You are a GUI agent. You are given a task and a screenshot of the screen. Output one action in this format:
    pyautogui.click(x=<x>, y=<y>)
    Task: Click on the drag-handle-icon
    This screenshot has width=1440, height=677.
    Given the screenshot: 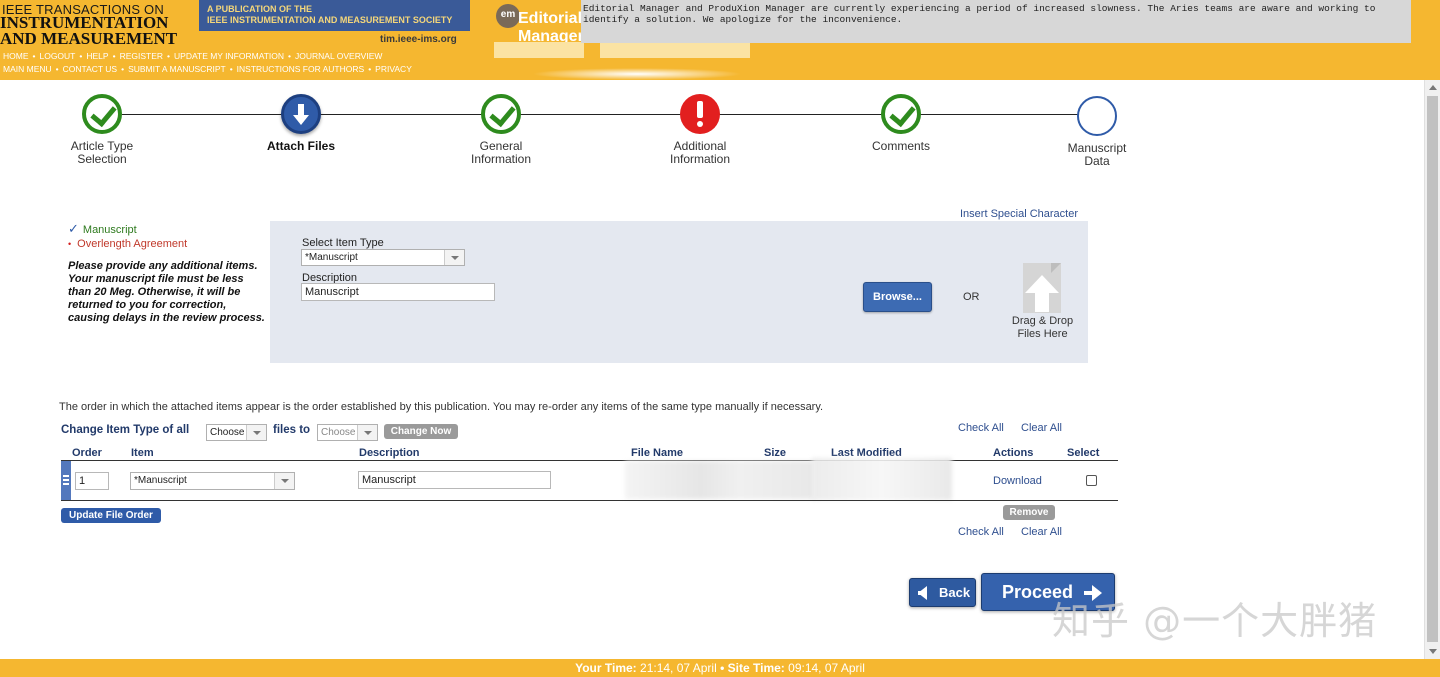 What is the action you would take?
    pyautogui.click(x=66, y=480)
    